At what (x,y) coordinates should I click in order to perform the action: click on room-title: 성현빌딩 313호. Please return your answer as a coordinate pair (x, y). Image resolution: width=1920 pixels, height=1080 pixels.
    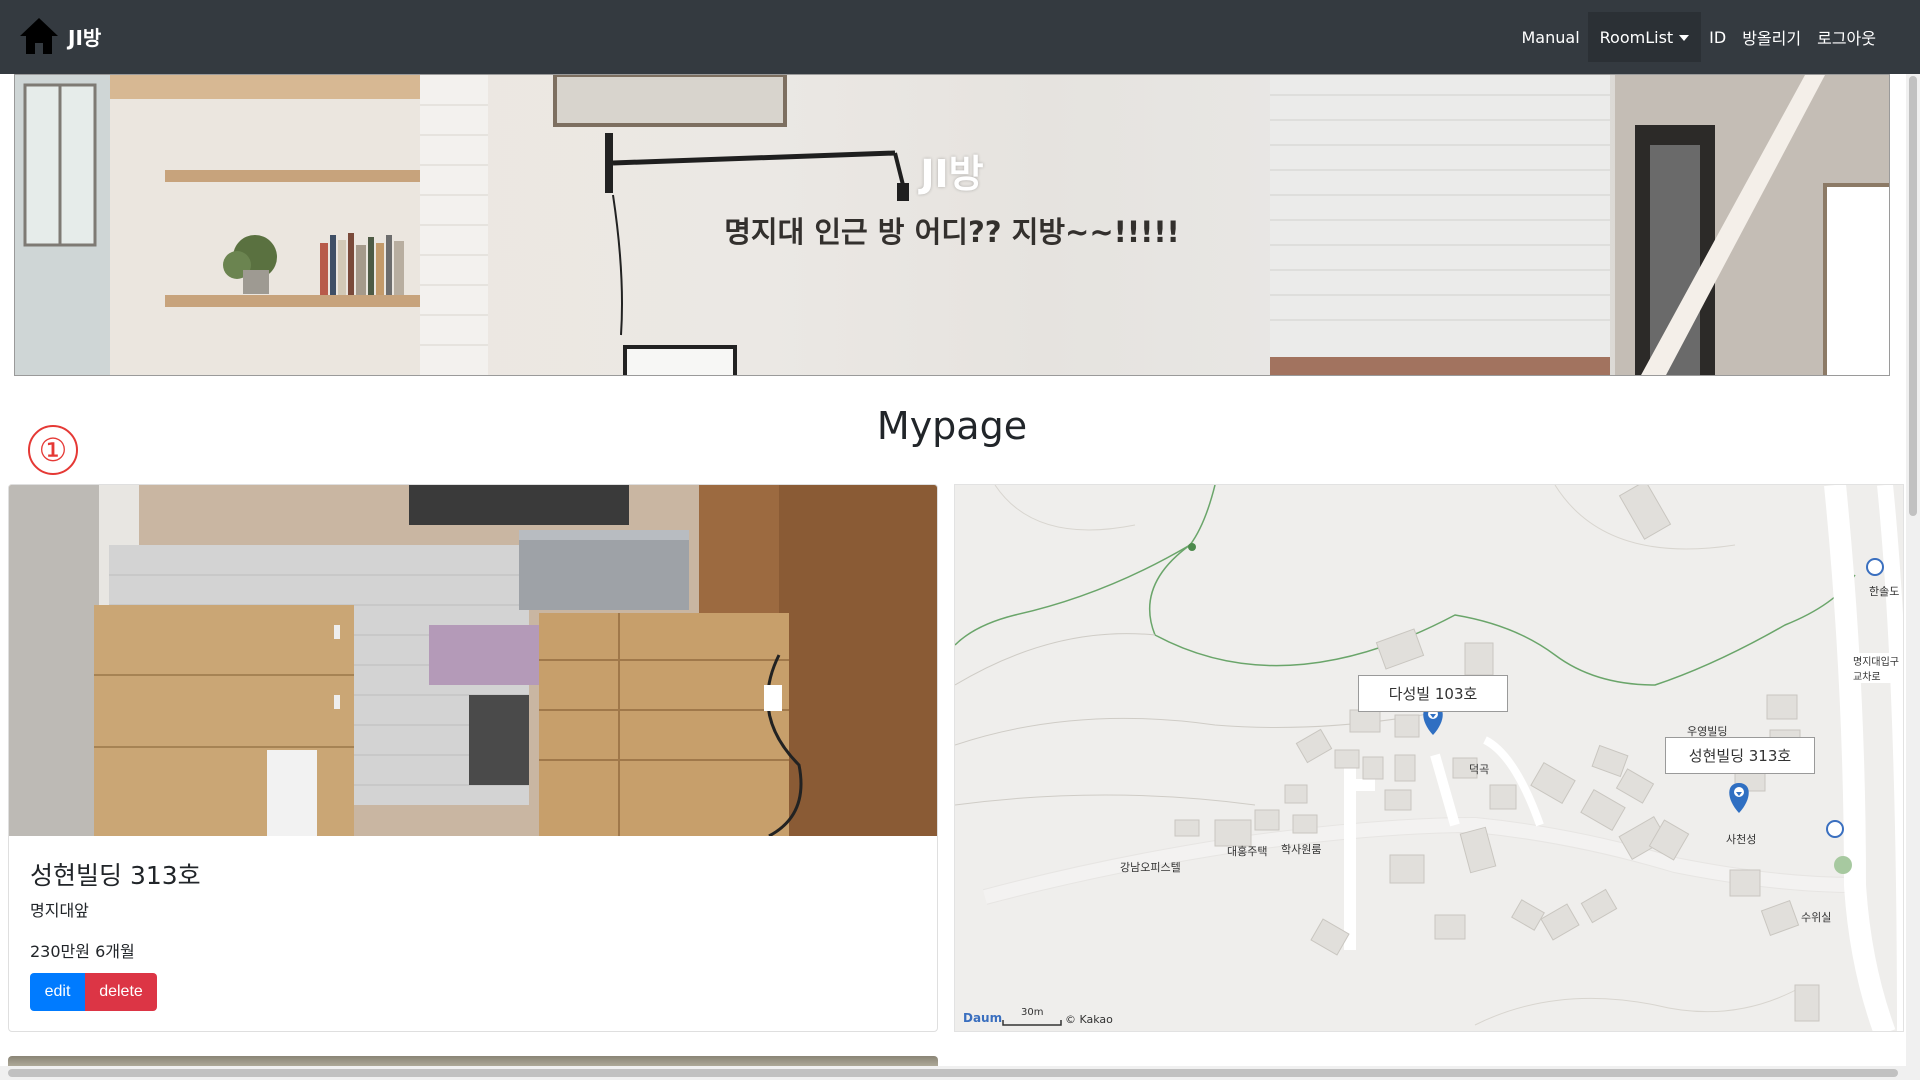
    Looking at the image, I should click on (115, 875).